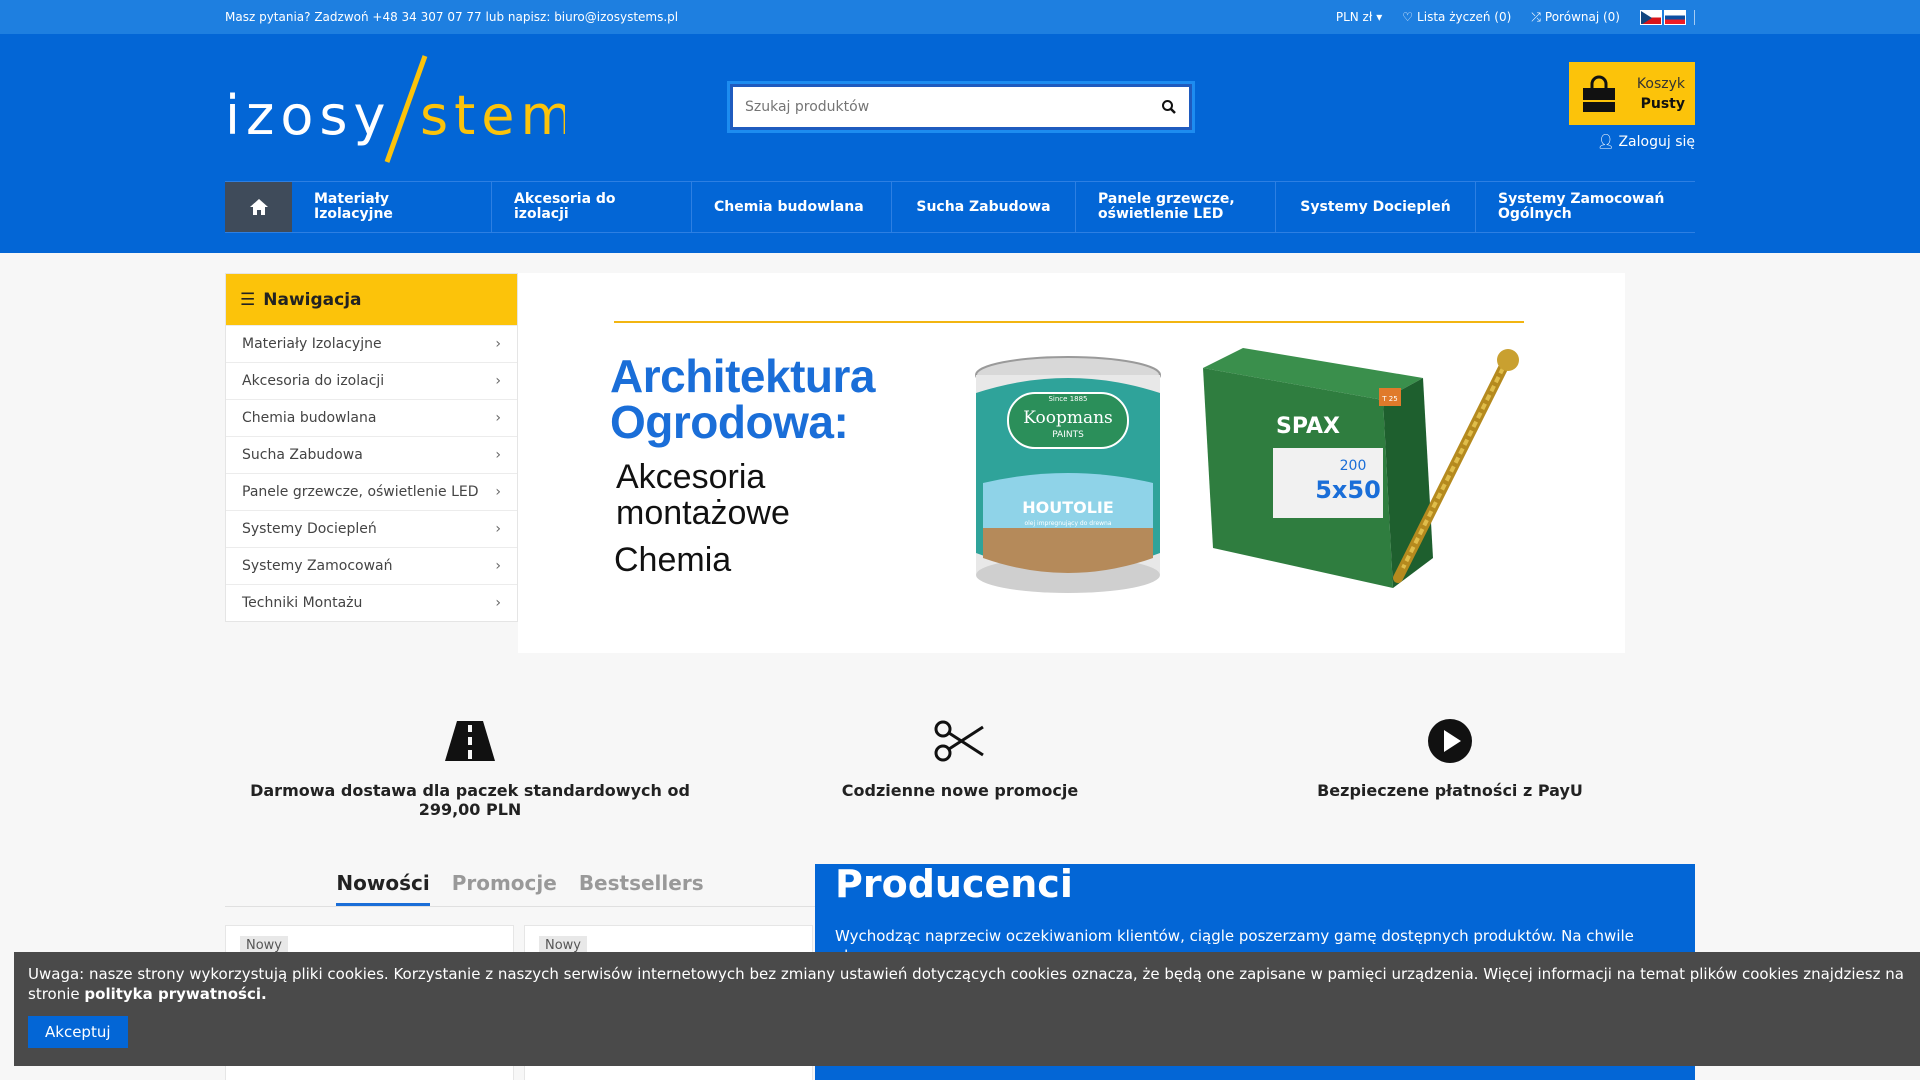 The width and height of the screenshot is (1920, 1080). I want to click on play-circle-icon, so click(1450, 741).